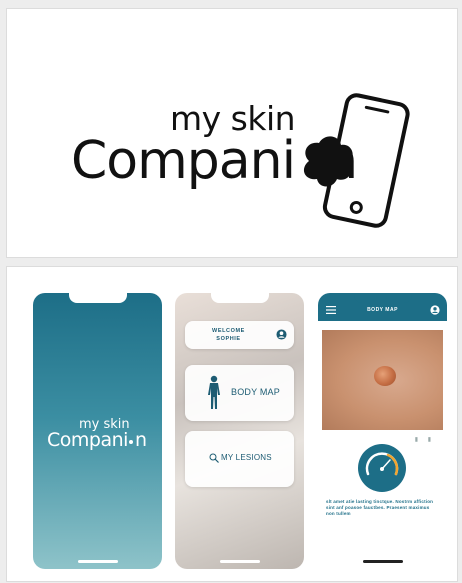  Describe the element at coordinates (214, 458) in the screenshot. I see `search-icon` at that location.